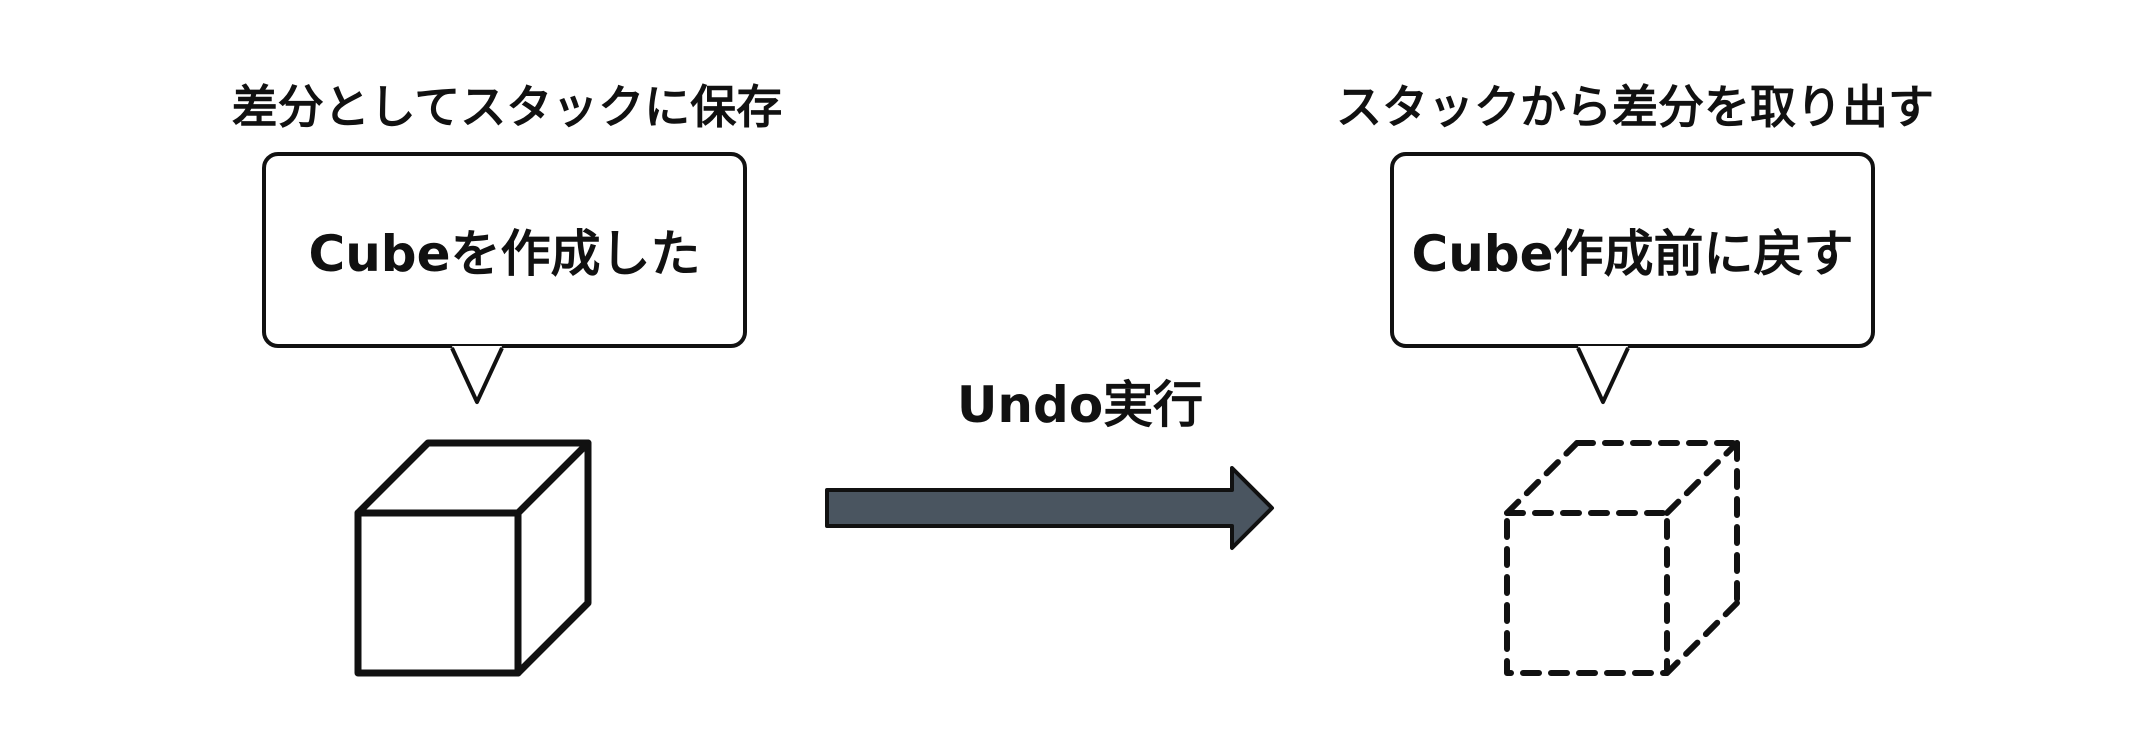 The image size is (2149, 755). What do you see at coordinates (1049, 508) in the screenshot?
I see `right-arrow-icon` at bounding box center [1049, 508].